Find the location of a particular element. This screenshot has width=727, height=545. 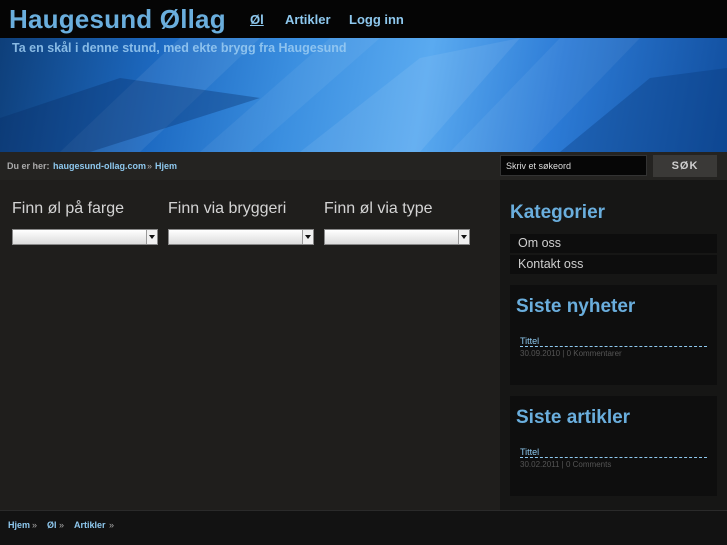

categories-title: Kategorier is located at coordinates (558, 212).